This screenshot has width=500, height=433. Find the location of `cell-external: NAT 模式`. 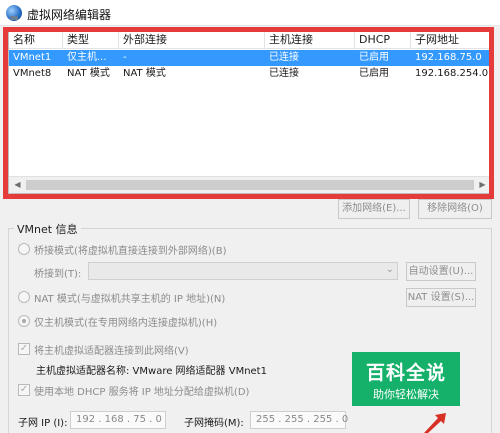

cell-external: NAT 模式 is located at coordinates (144, 73).